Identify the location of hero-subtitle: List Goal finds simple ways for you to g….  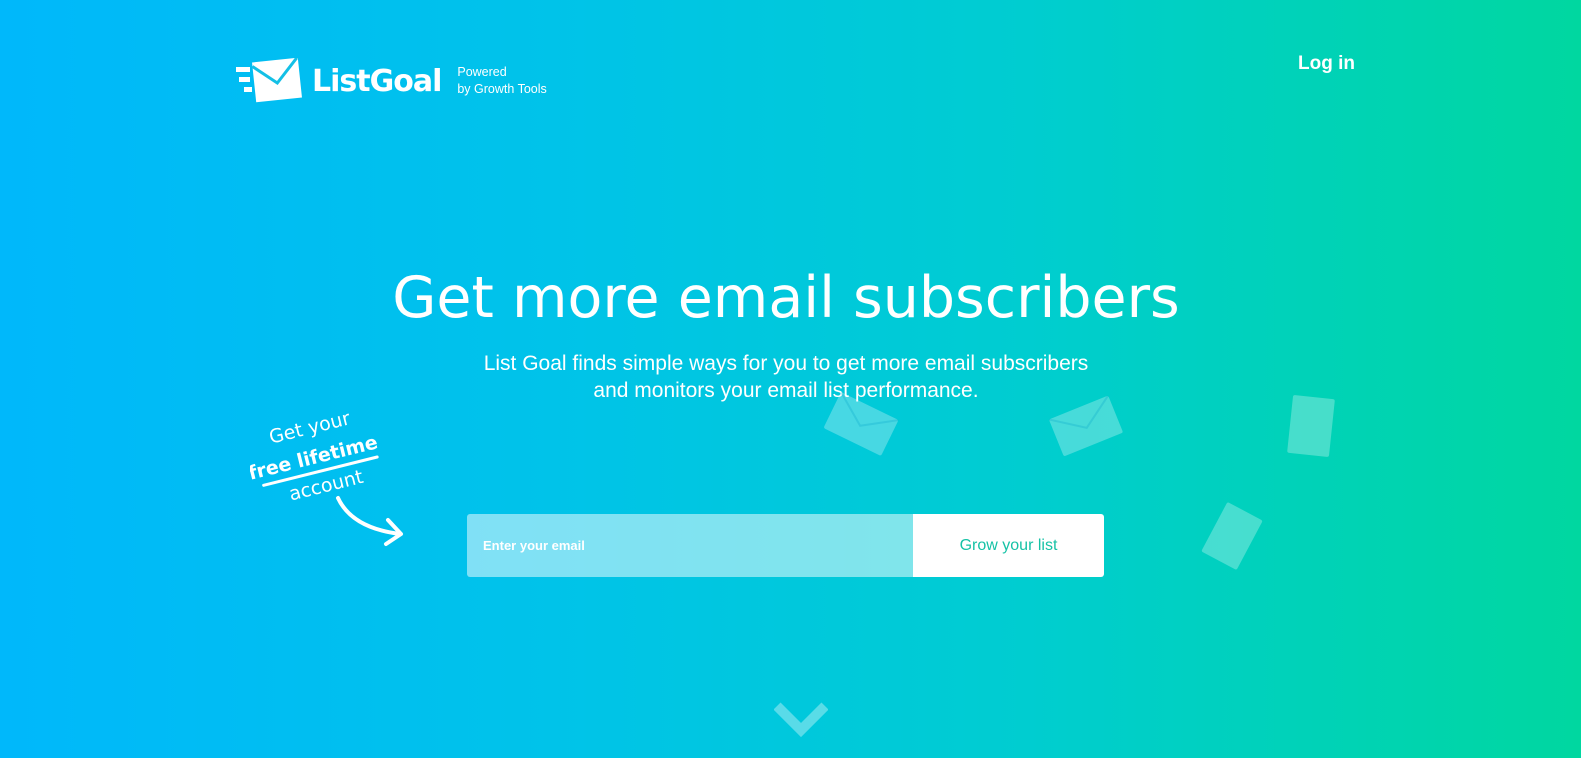
(786, 377).